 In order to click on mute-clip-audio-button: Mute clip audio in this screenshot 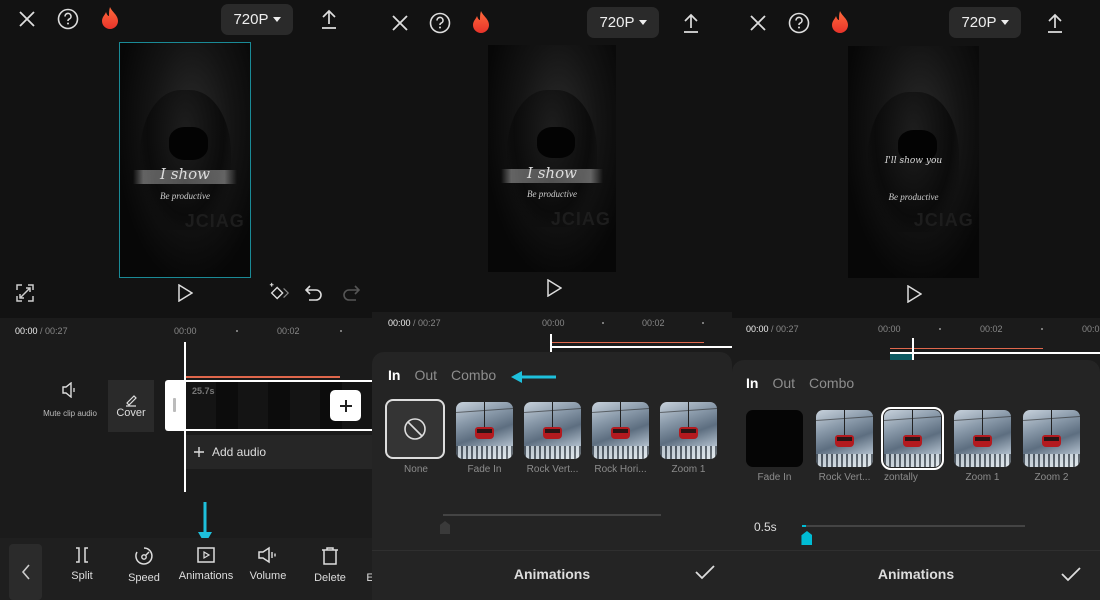, I will do `click(70, 399)`.